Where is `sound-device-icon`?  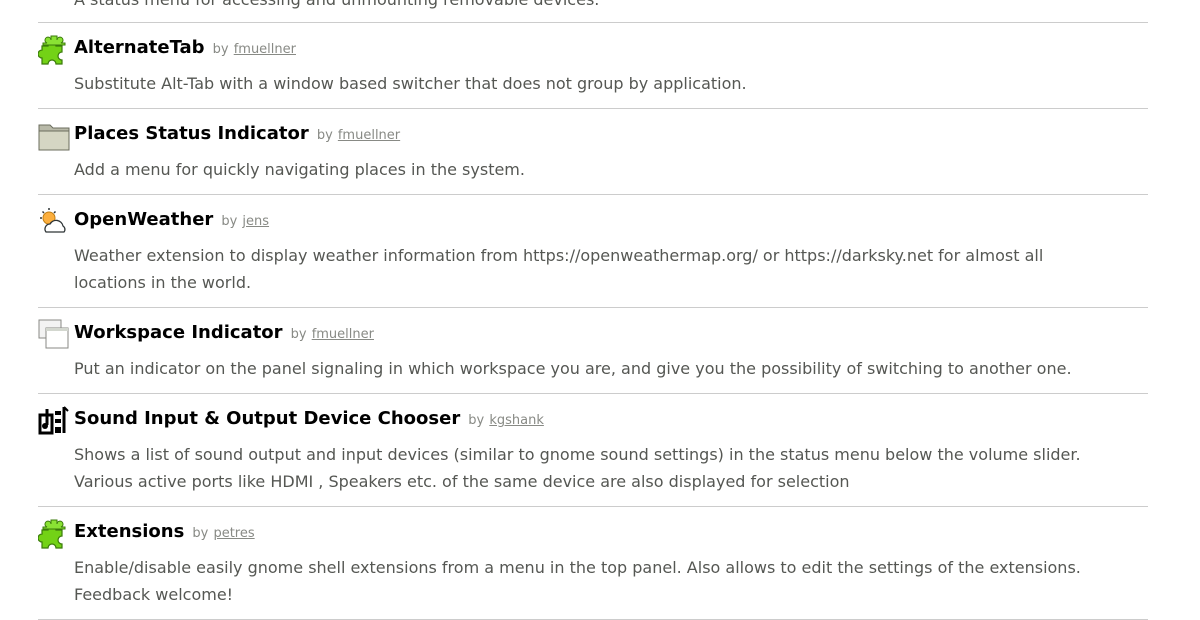
sound-device-icon is located at coordinates (53, 420).